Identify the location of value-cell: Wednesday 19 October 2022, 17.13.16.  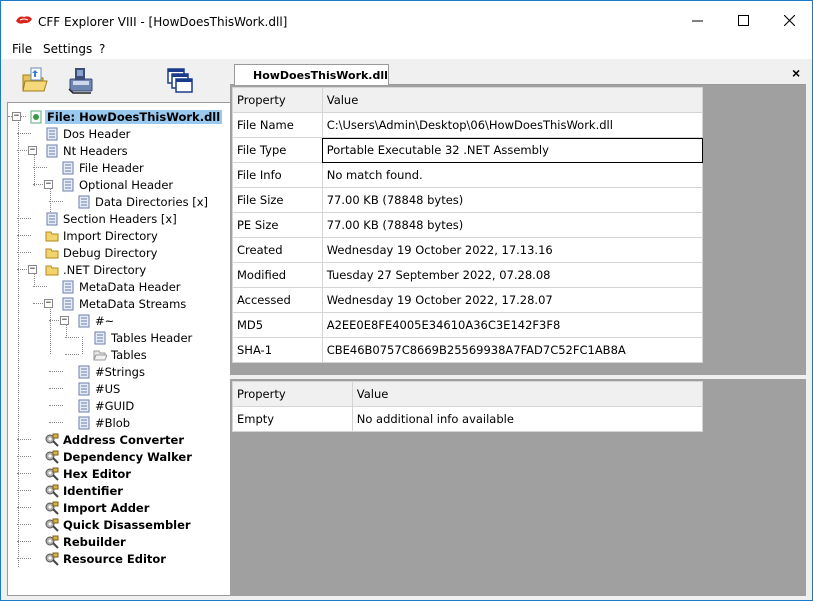
(512, 250).